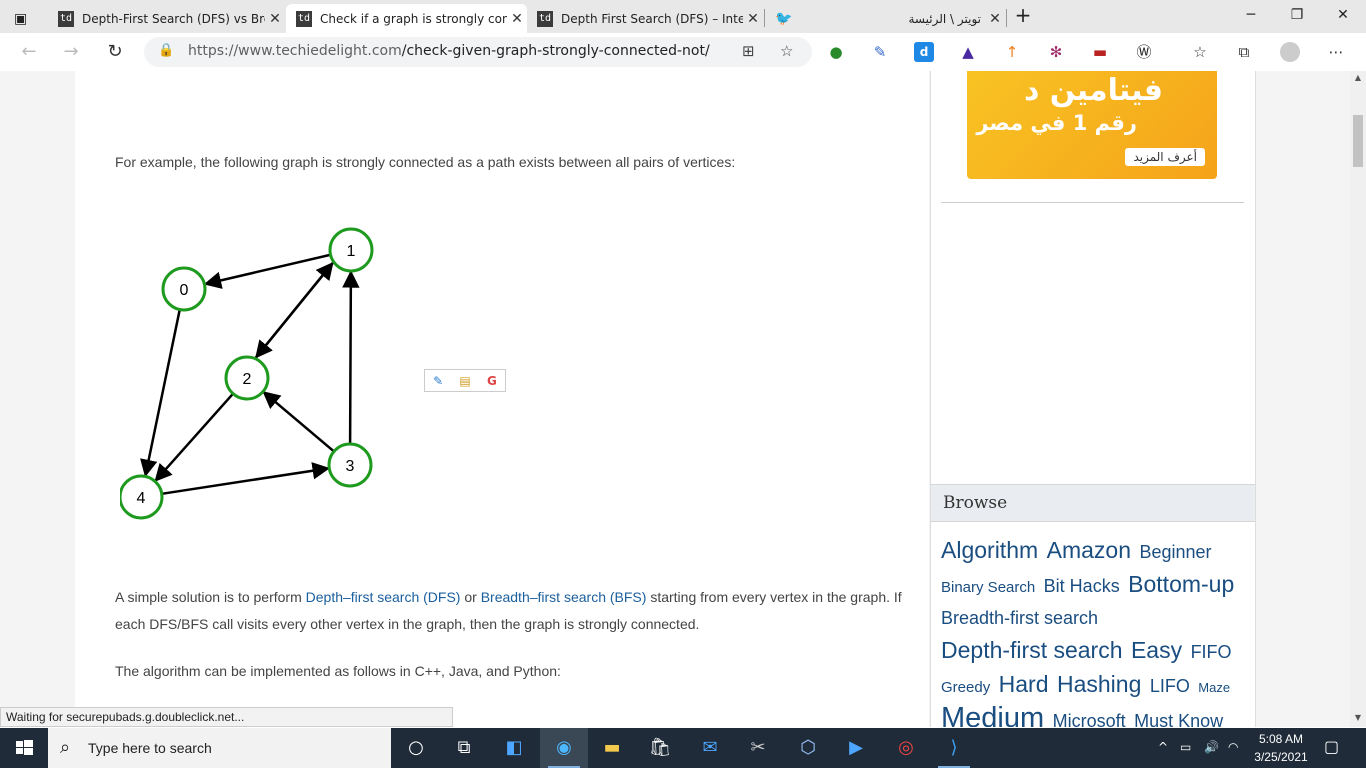 This screenshot has height=772, width=1366. Describe the element at coordinates (988, 587) in the screenshot. I see `tag-link: Binary Search` at that location.